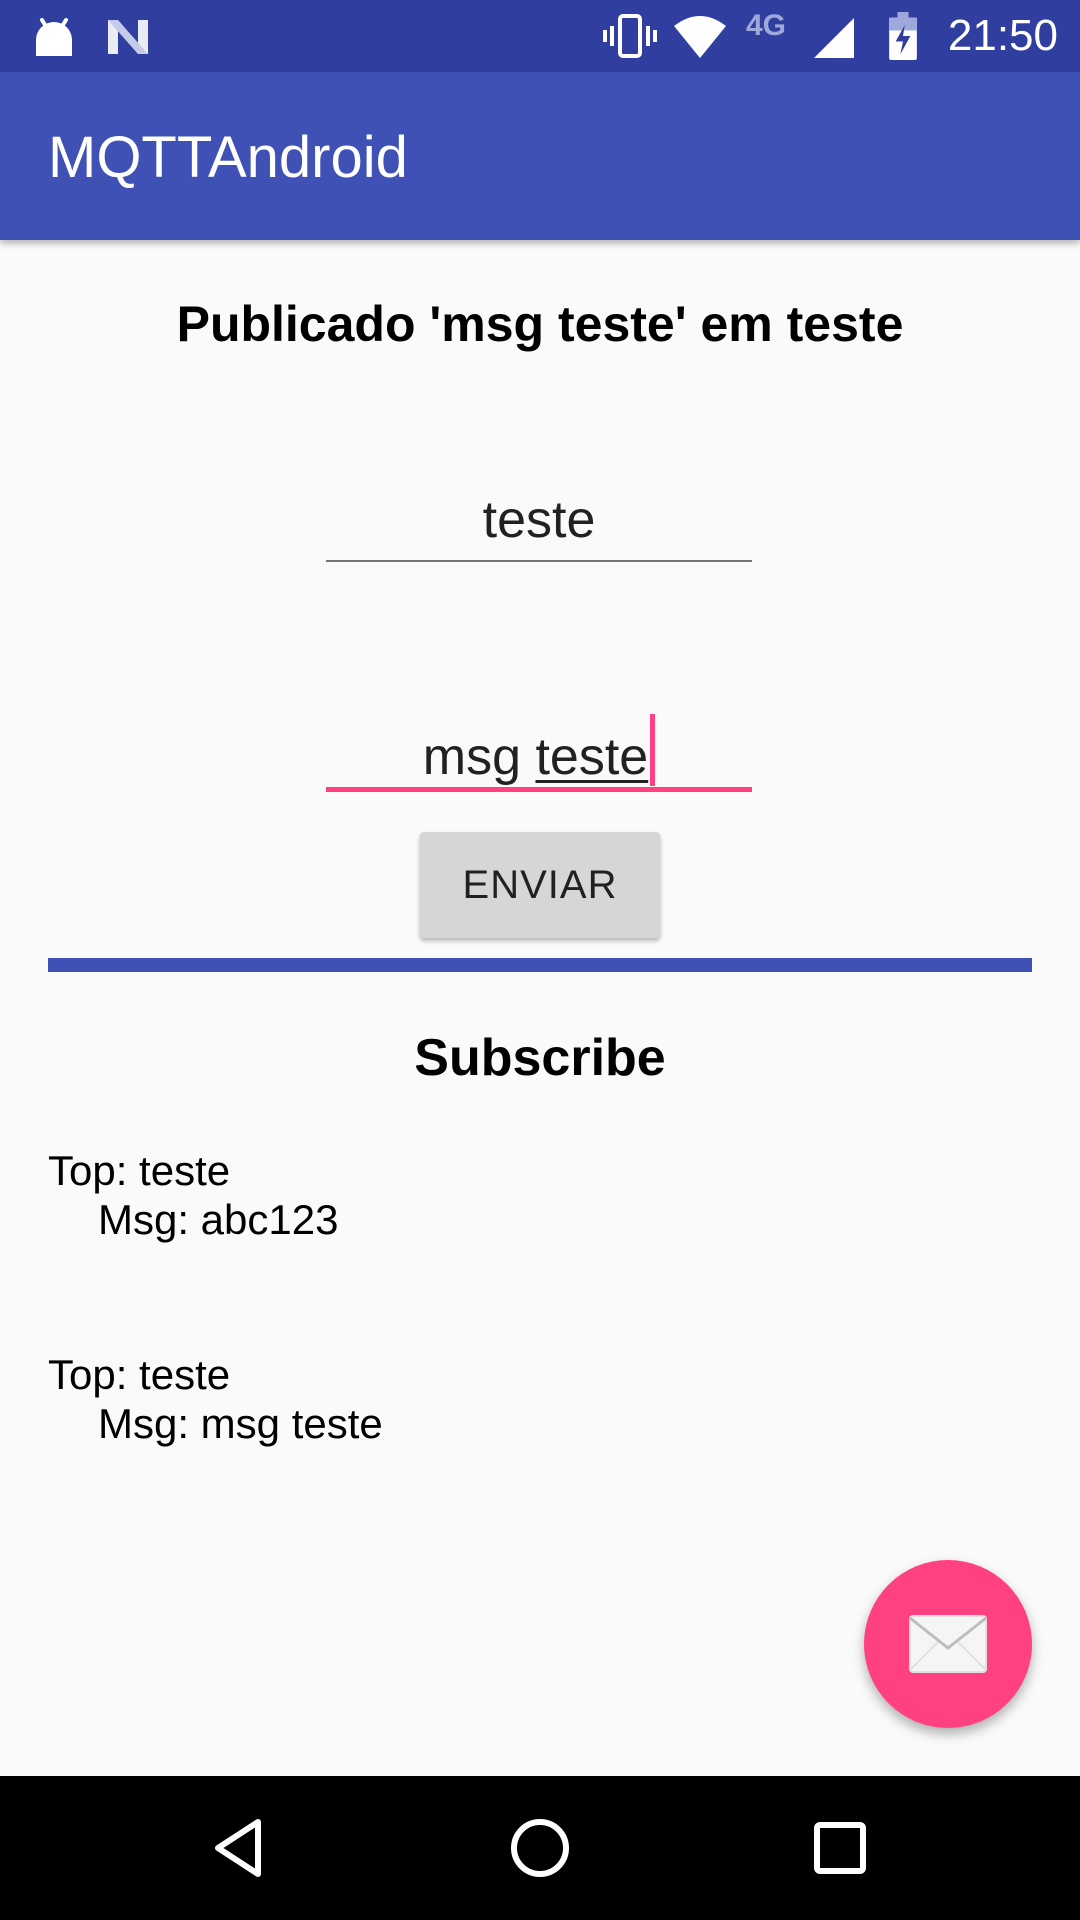 The height and width of the screenshot is (1920, 1080). Describe the element at coordinates (539, 789) in the screenshot. I see `message-input-underline` at that location.